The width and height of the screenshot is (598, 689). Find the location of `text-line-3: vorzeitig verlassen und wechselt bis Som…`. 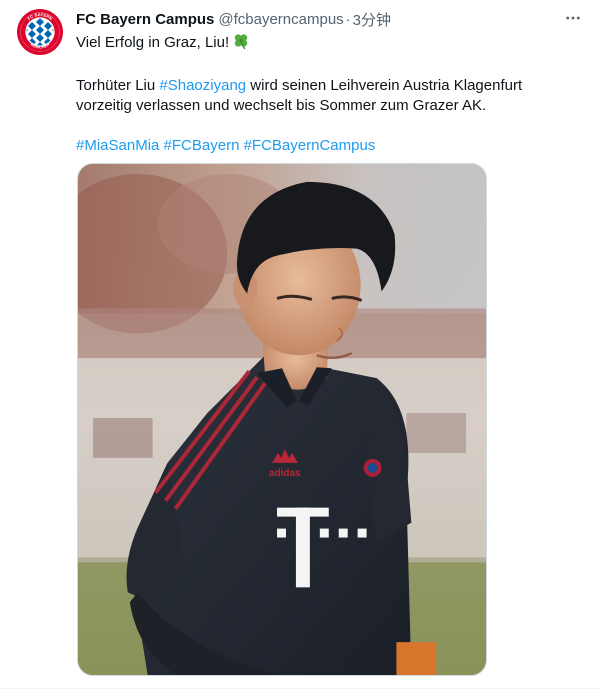

text-line-3: vorzeitig verlassen und wechselt bis Som… is located at coordinates (281, 105).